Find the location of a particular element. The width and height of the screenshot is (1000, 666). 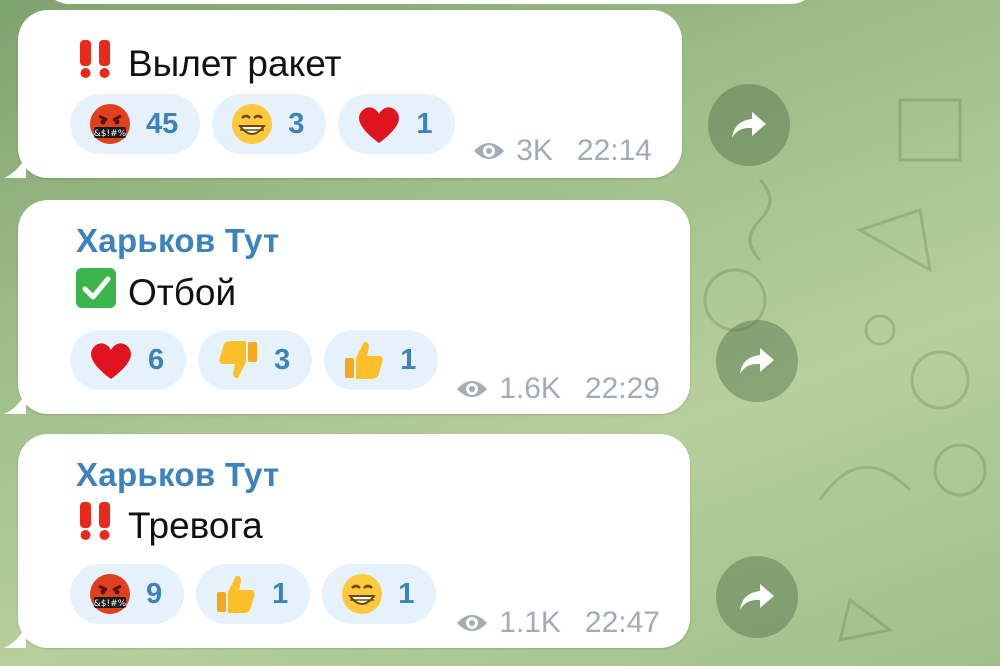

reaction-grinning-face: 1 is located at coordinates (379, 594).